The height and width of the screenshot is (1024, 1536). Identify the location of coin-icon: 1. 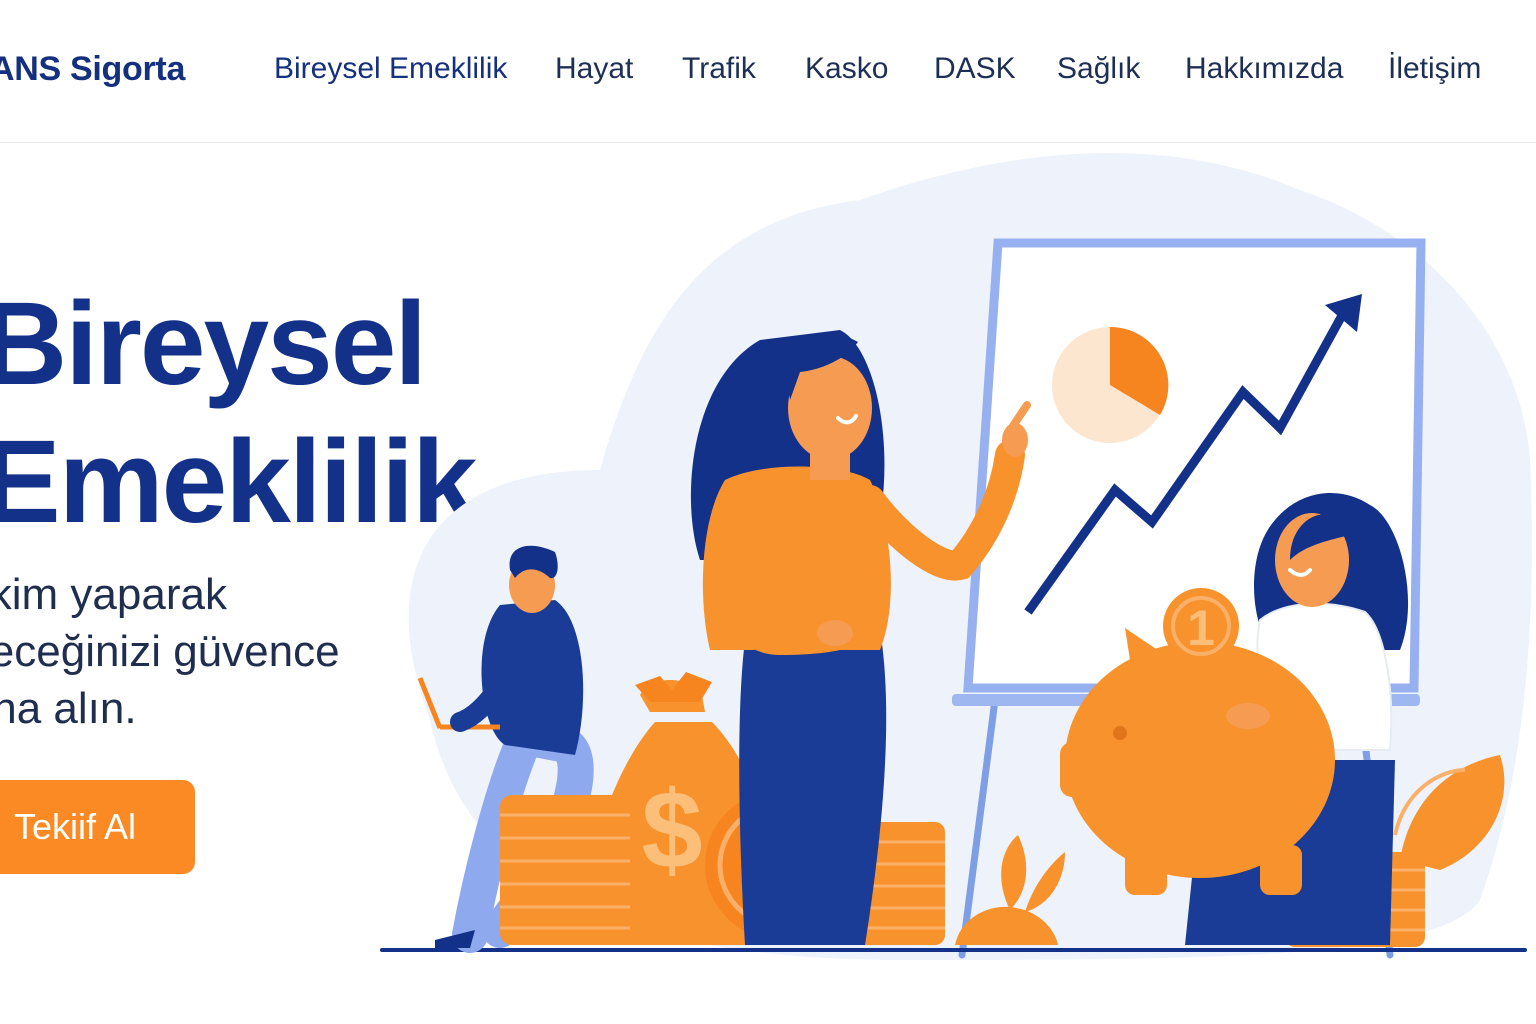
(1201, 626).